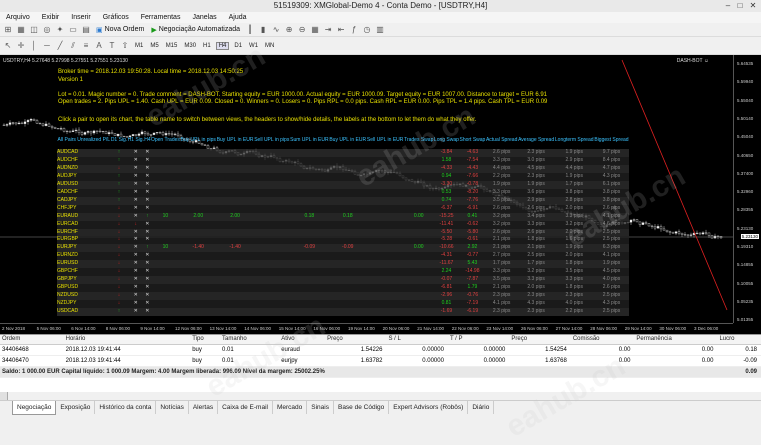 The height and width of the screenshot is (445, 761). Describe the element at coordinates (80, 17) in the screenshot. I see `menu-inserir: Inserir` at that location.